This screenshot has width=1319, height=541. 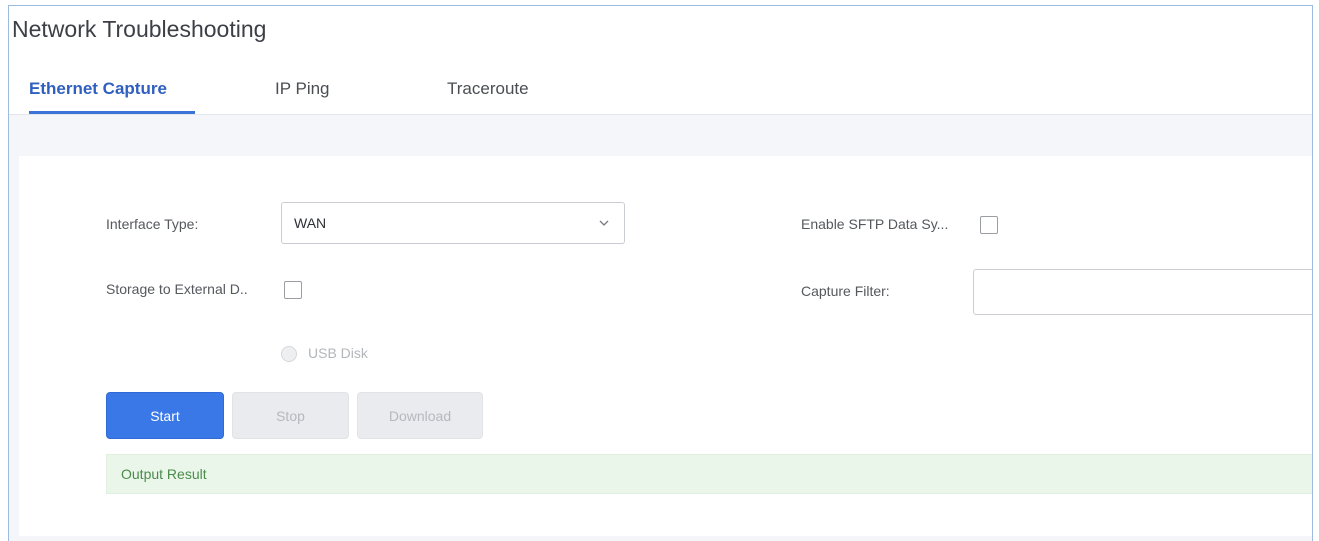 I want to click on capture-filter-input, so click(x=1142, y=292).